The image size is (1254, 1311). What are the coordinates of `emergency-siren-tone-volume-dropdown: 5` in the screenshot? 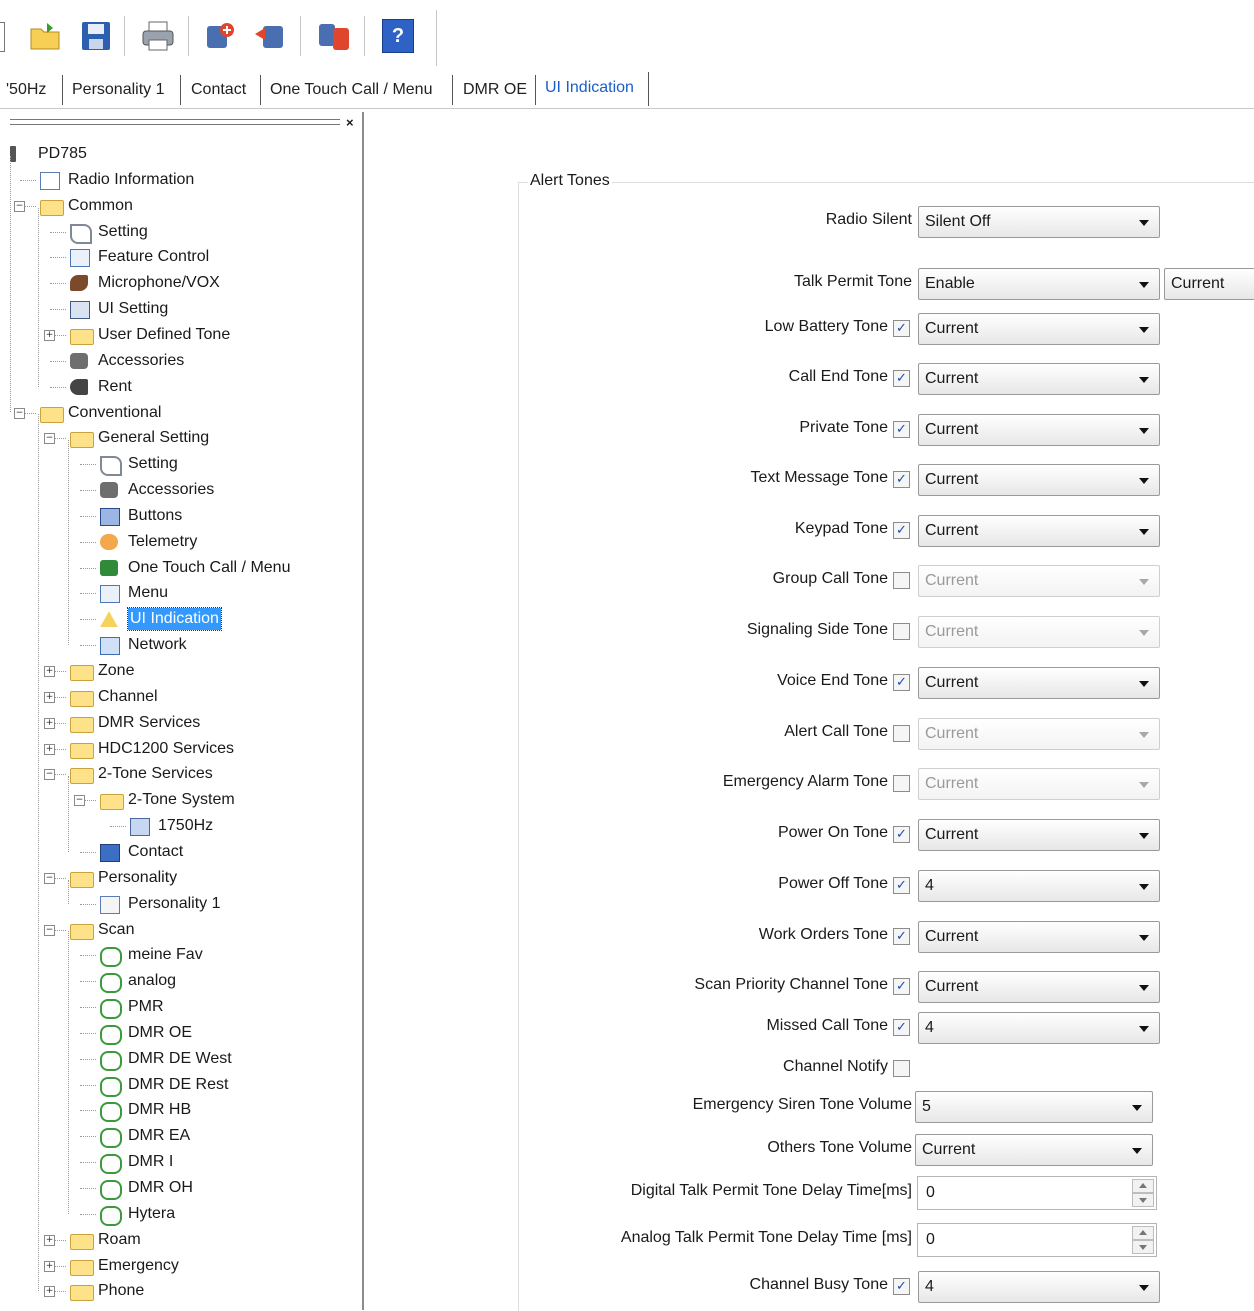 It's located at (1034, 1107).